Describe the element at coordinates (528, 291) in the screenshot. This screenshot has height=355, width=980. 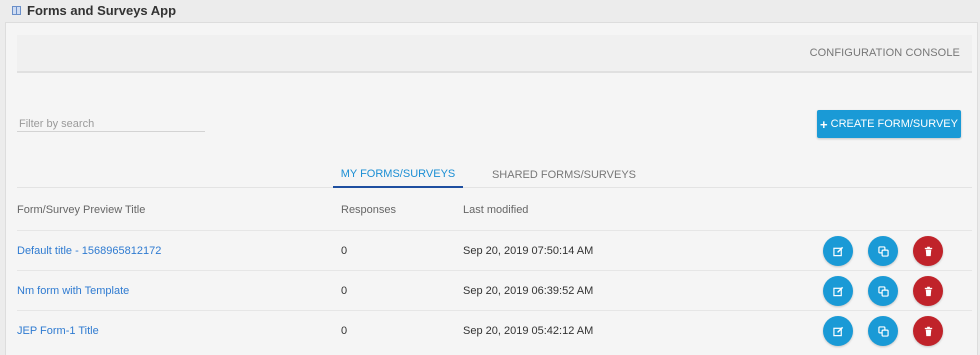
I see `last-modified: Sep 20, 2019 06:39:52 AM` at that location.